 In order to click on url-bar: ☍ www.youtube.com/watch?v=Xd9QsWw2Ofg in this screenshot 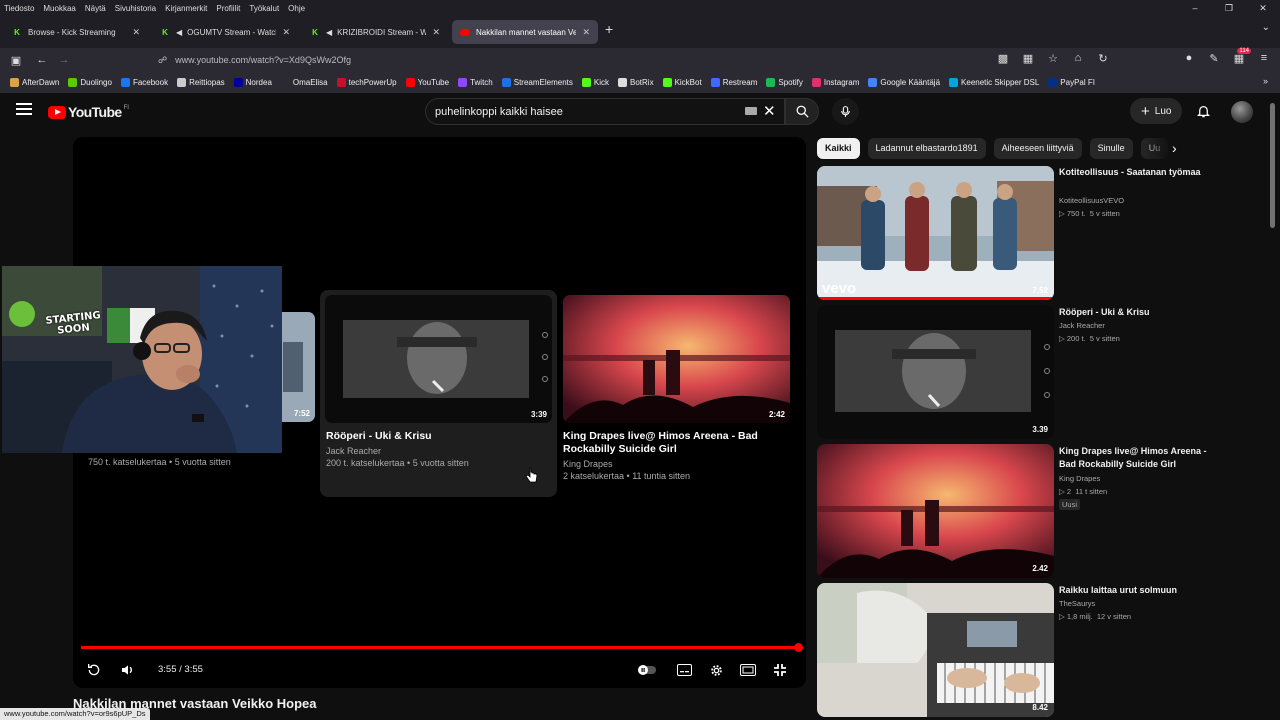, I will do `click(565, 60)`.